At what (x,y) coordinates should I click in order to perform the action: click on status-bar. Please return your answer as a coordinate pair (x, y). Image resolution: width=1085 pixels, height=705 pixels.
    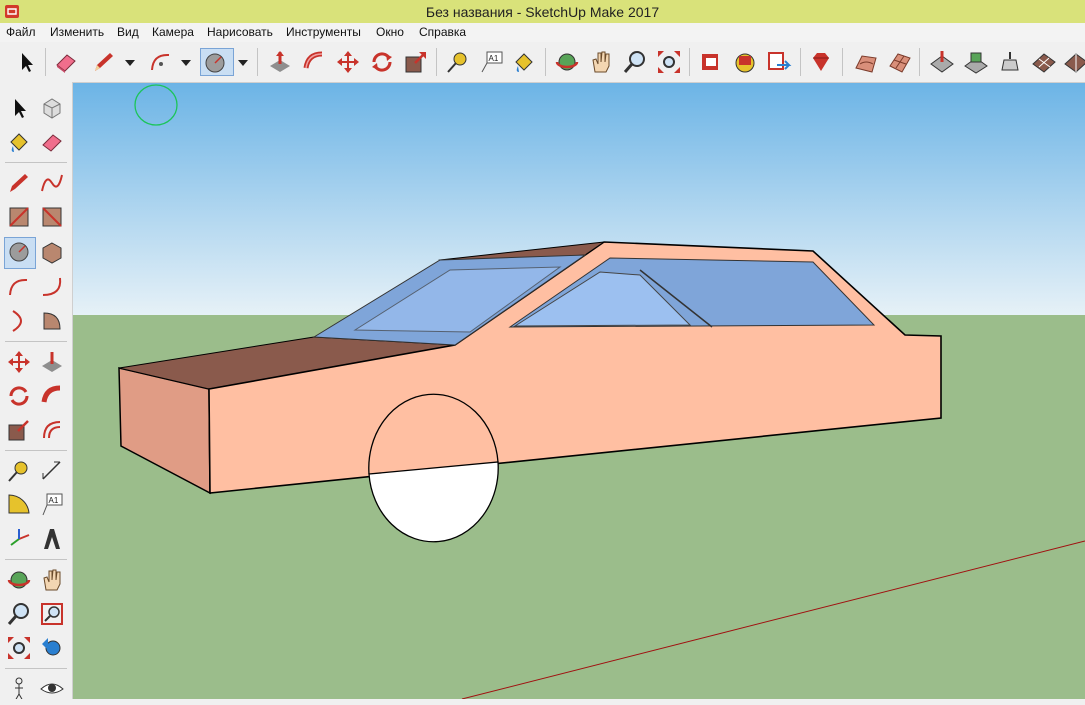
    Looking at the image, I should click on (542, 702).